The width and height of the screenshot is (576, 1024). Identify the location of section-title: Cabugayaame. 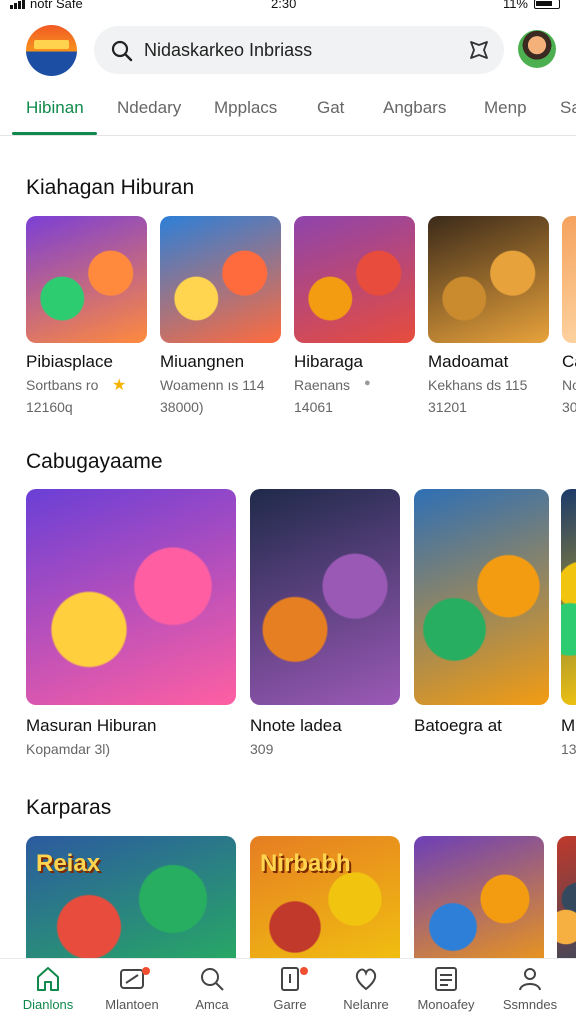
(94, 461).